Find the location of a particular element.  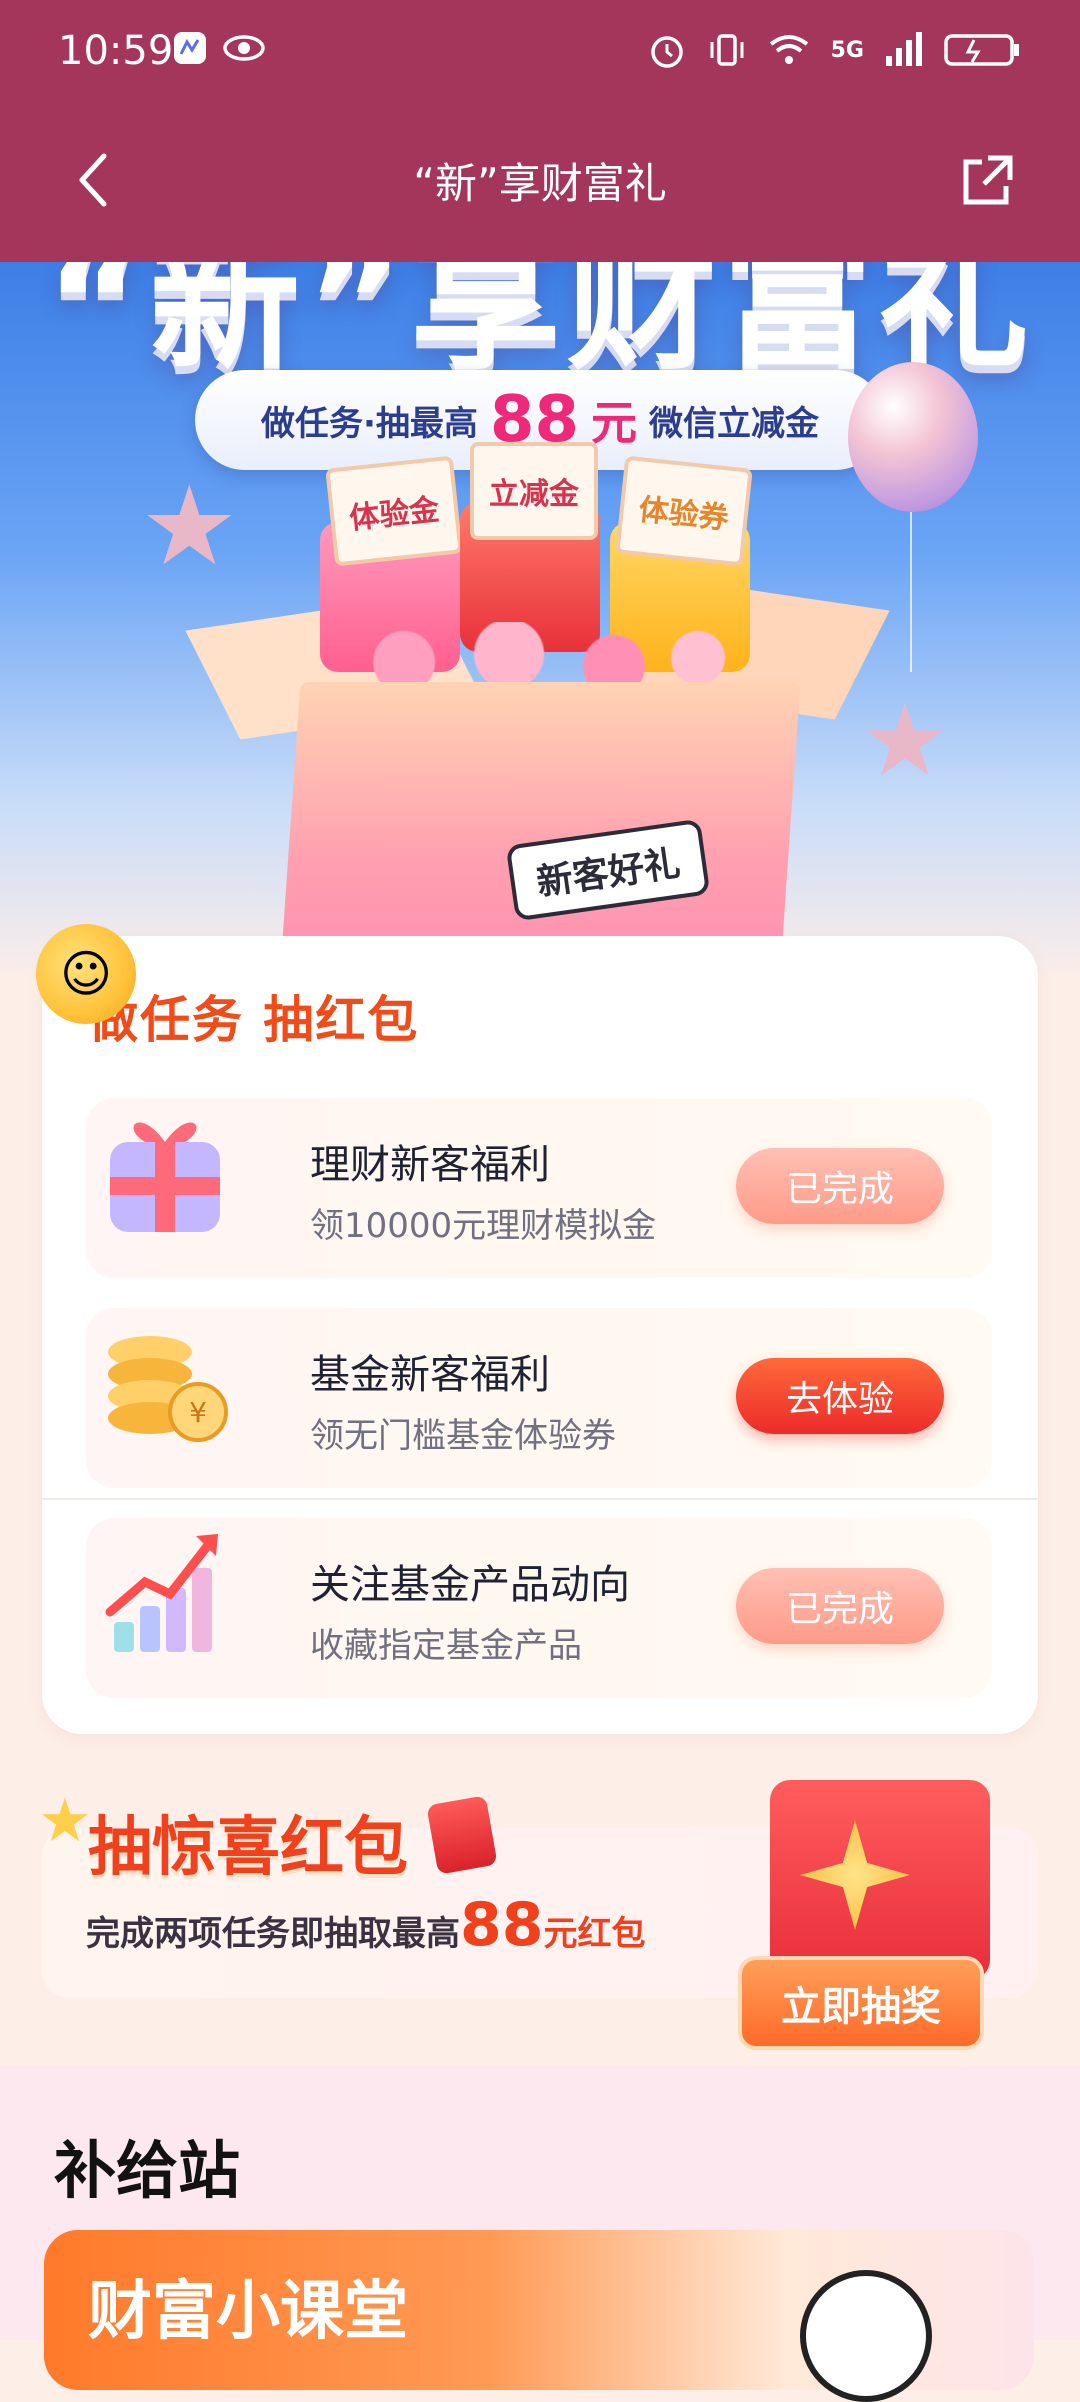

status-left-icons is located at coordinates (219, 48).